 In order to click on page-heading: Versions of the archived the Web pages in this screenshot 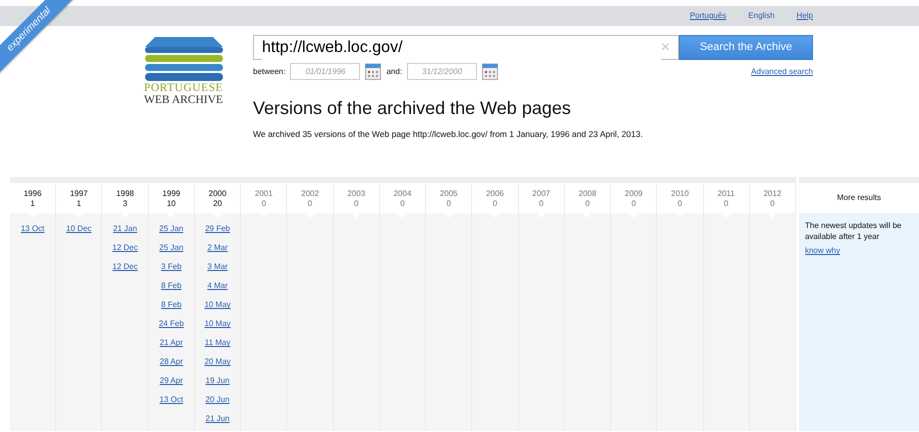, I will do `click(412, 109)`.